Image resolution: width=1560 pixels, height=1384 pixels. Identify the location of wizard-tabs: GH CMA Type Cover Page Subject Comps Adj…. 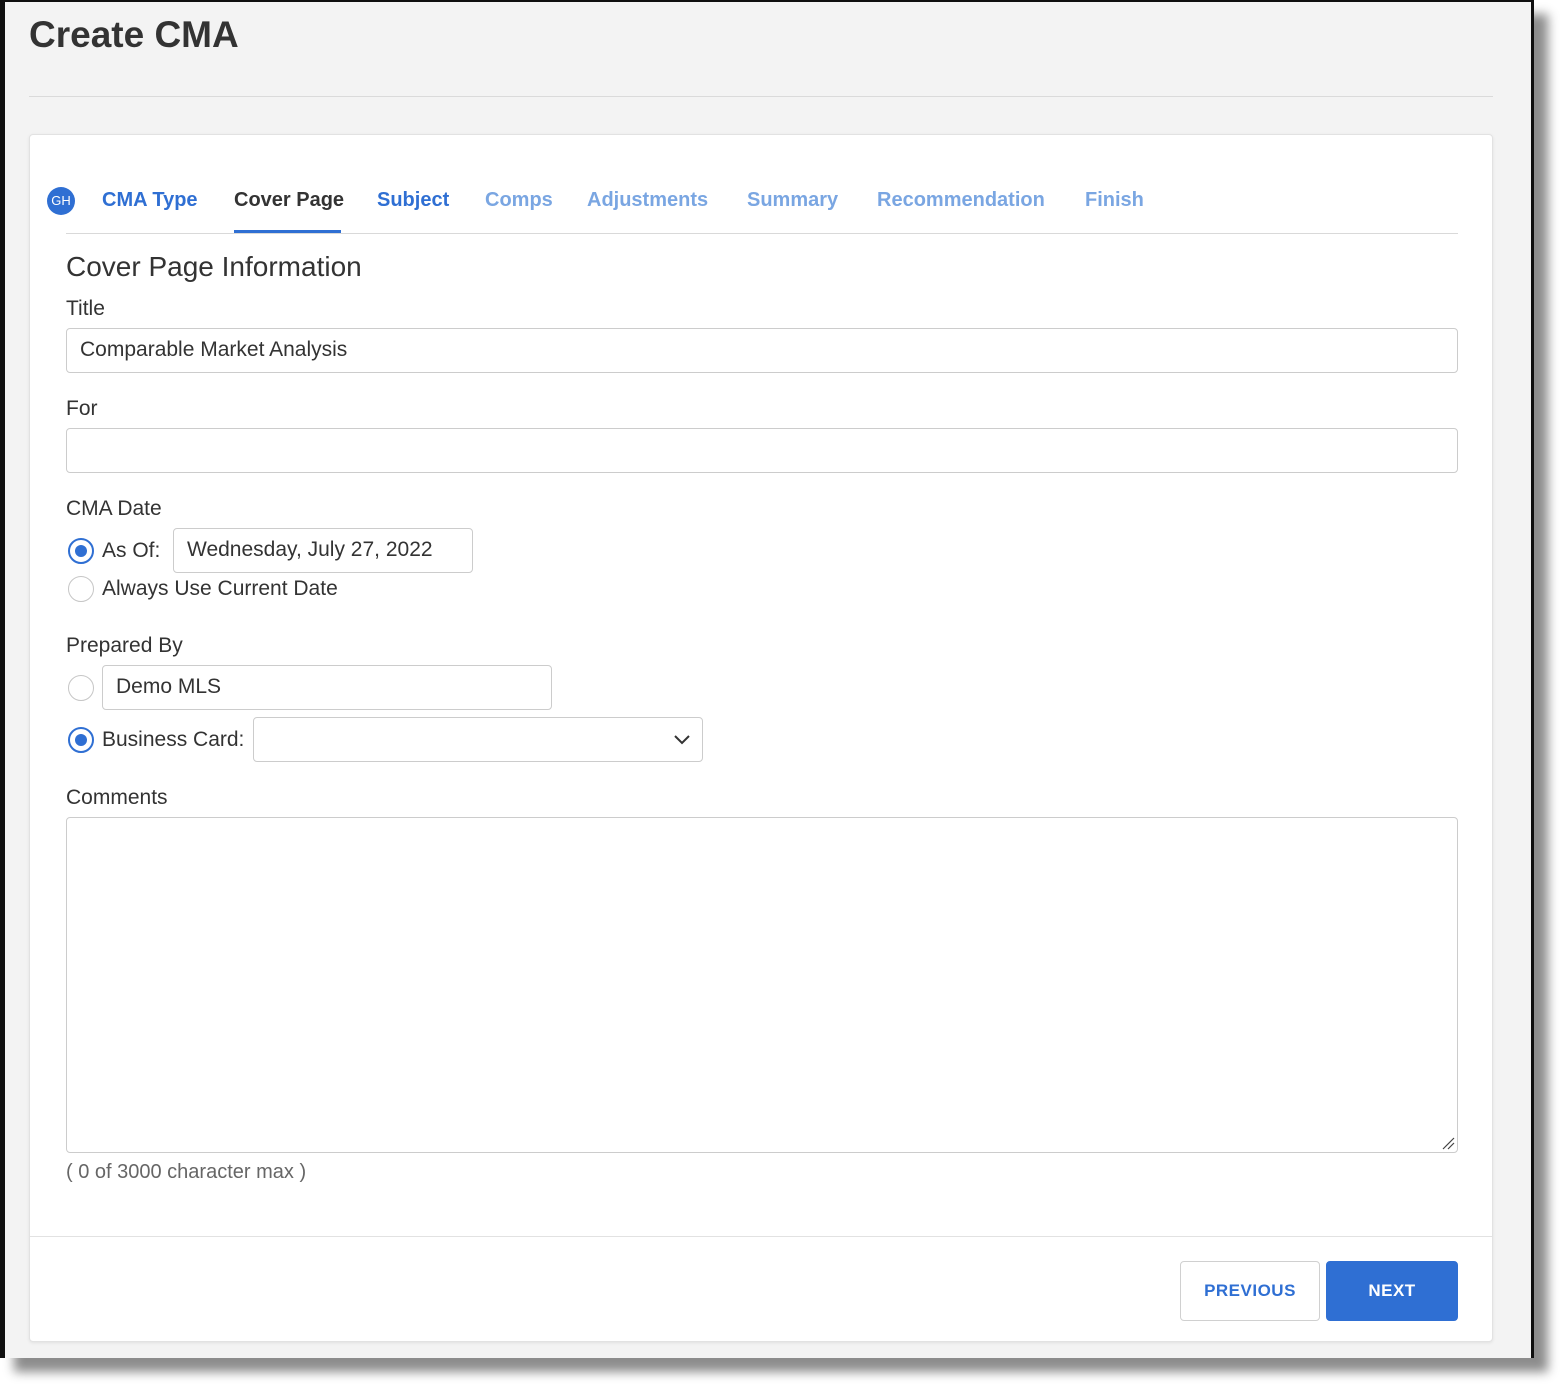
(752, 204).